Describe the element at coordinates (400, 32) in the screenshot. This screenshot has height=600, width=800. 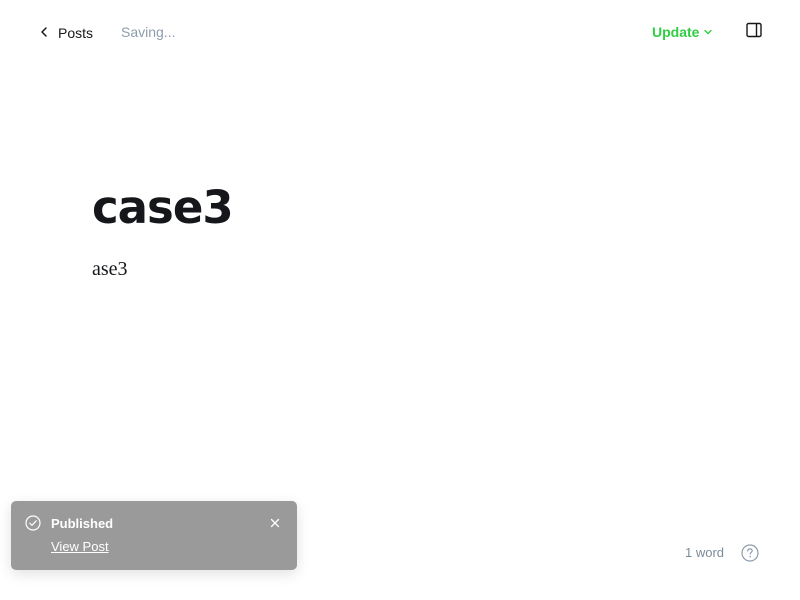
I see `editor-header: Posts Saving... Update` at that location.